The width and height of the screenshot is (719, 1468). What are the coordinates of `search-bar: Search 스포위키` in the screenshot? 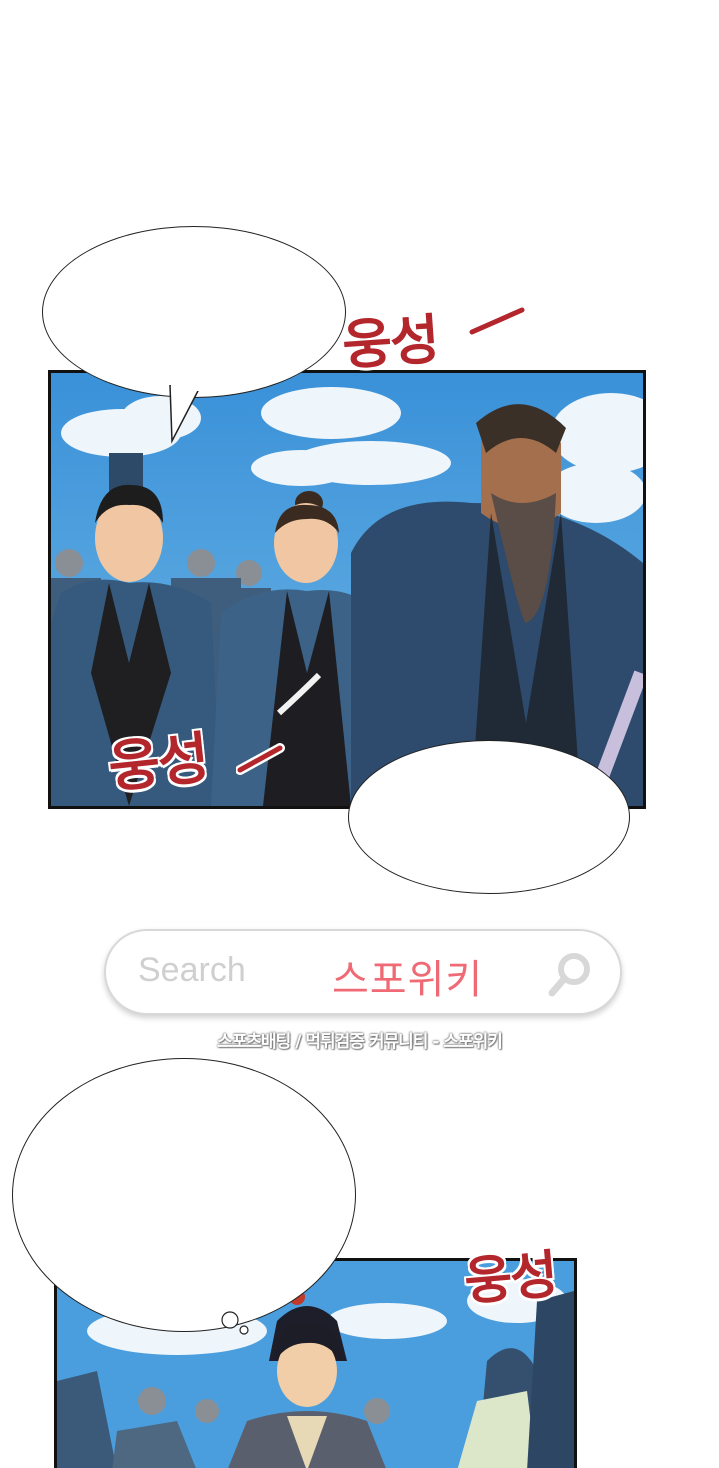 It's located at (363, 972).